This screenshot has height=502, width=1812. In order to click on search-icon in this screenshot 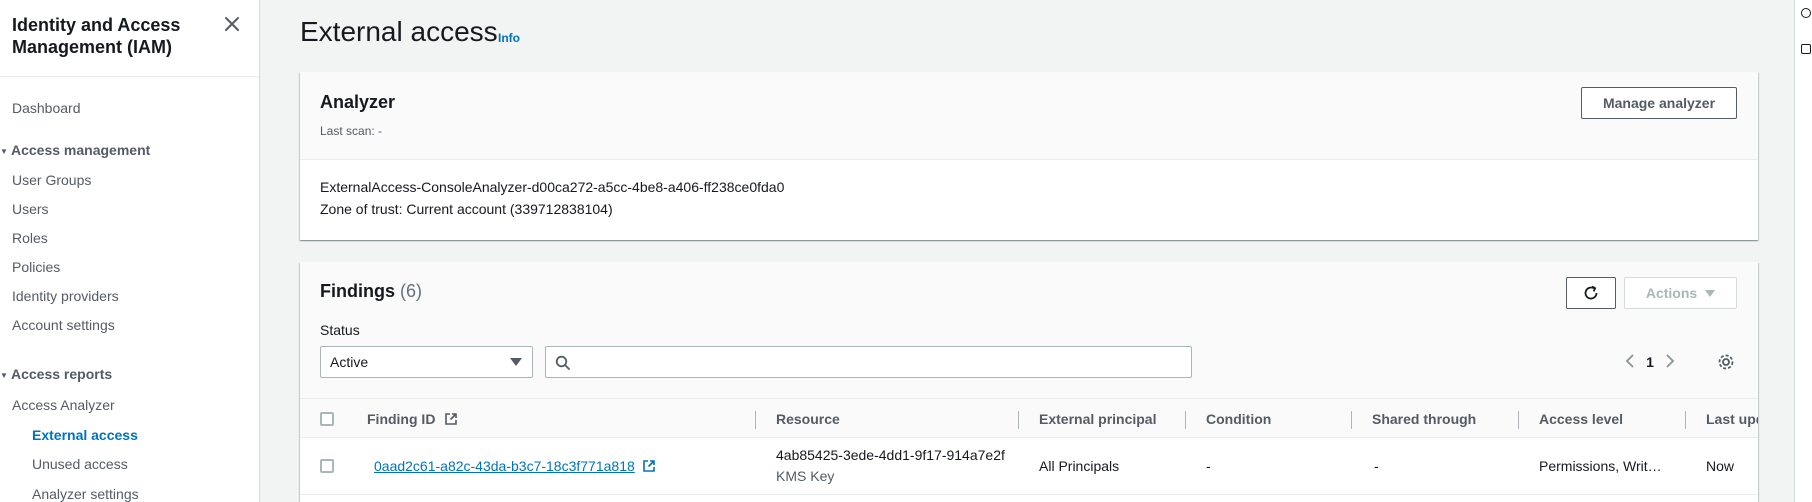, I will do `click(562, 362)`.